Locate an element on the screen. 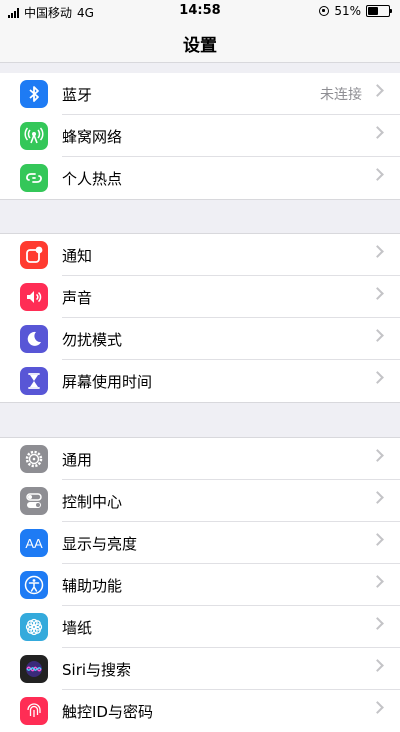  settings-row-siri: Siri与搜索 is located at coordinates (200, 669).